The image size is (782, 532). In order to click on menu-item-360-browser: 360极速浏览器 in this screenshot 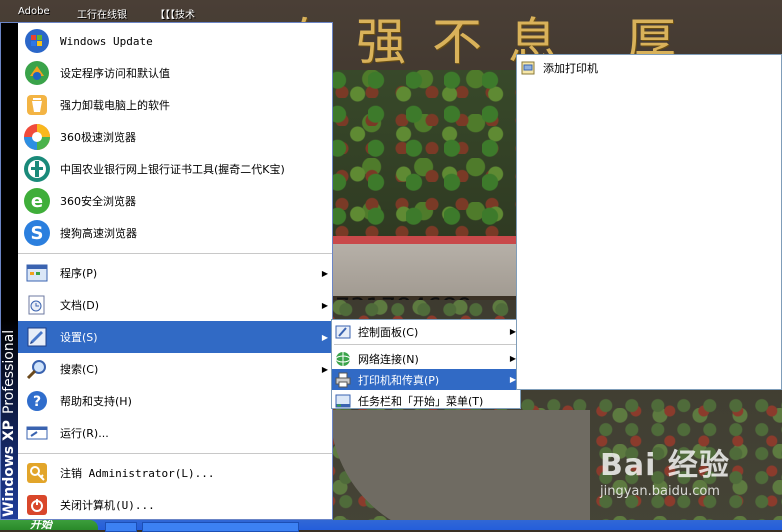, I will do `click(175, 137)`.